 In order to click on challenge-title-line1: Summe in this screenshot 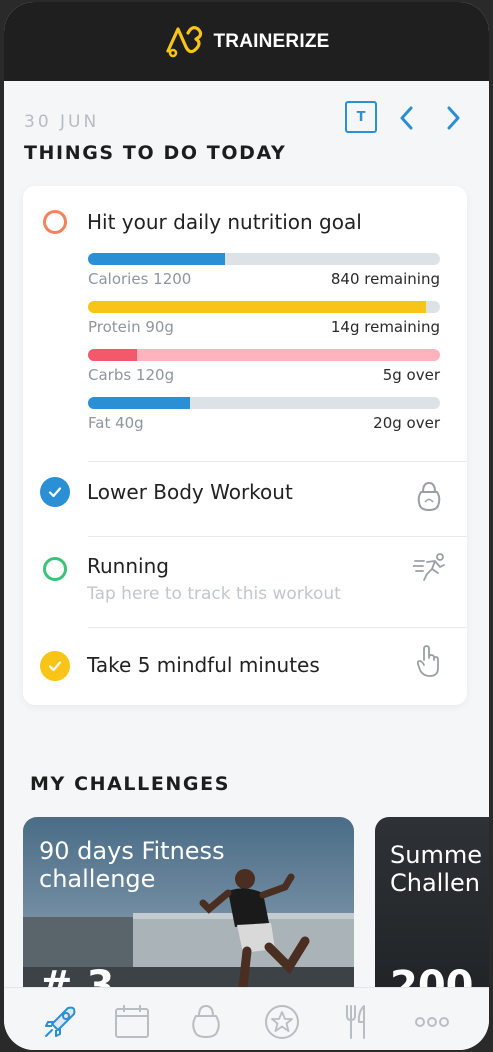, I will do `click(436, 855)`.